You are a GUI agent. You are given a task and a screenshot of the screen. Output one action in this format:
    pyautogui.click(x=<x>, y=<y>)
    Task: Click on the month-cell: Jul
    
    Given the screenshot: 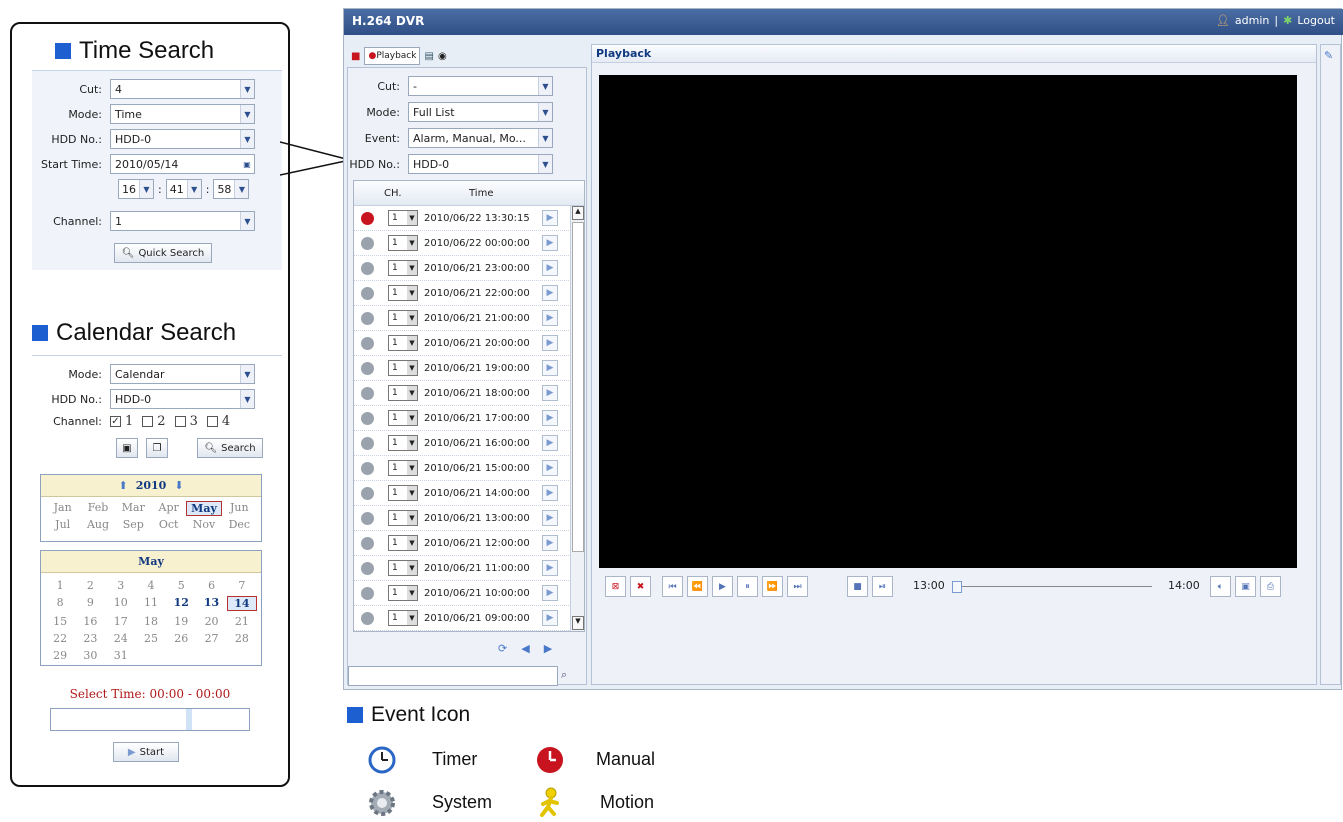 What is the action you would take?
    pyautogui.click(x=62, y=524)
    